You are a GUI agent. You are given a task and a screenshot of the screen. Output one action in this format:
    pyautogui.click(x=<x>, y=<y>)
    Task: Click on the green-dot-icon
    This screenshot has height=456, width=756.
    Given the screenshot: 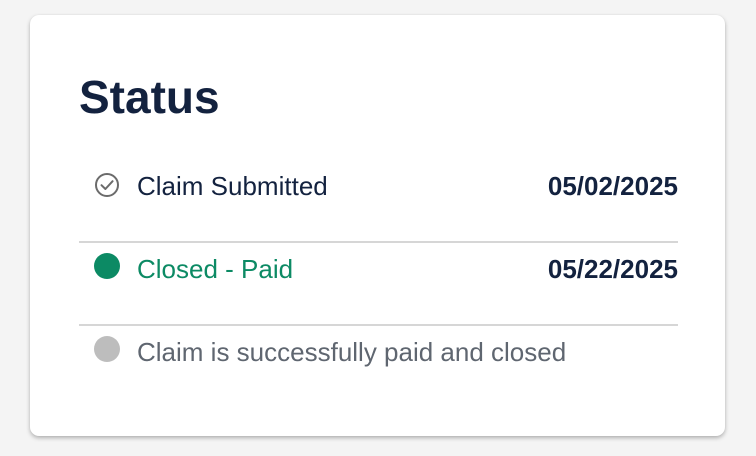 What is the action you would take?
    pyautogui.click(x=107, y=266)
    